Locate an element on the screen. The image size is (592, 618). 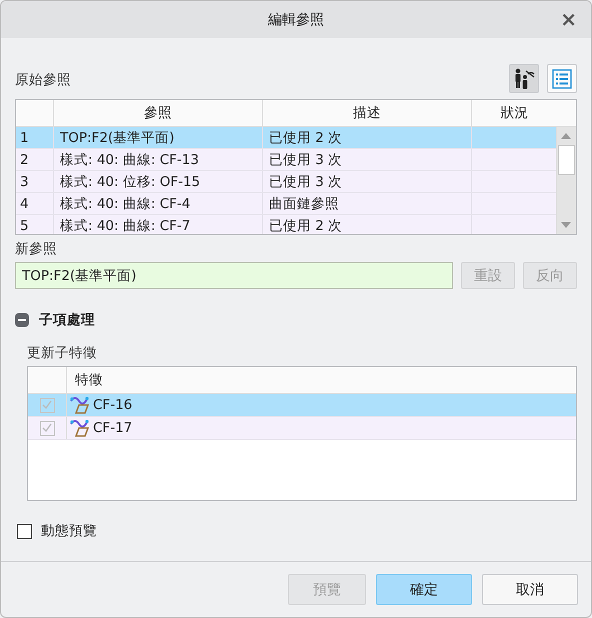
column-header: 特徵 is located at coordinates (85, 380).